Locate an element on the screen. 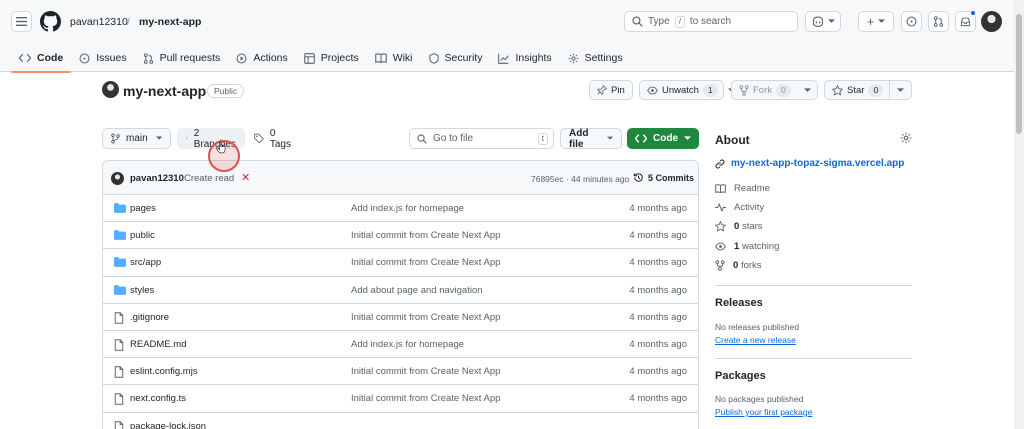 The image size is (1024, 429). file-commit-message: Add about page and navigation is located at coordinates (417, 290).